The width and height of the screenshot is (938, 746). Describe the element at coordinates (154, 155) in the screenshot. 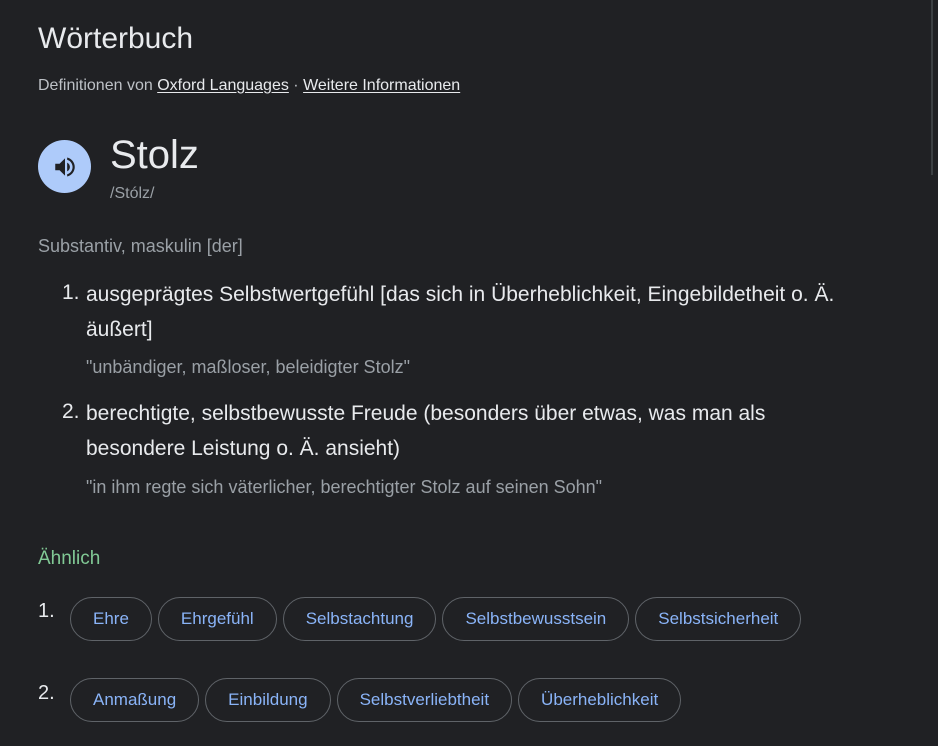

I see `headword: Stolz` at that location.